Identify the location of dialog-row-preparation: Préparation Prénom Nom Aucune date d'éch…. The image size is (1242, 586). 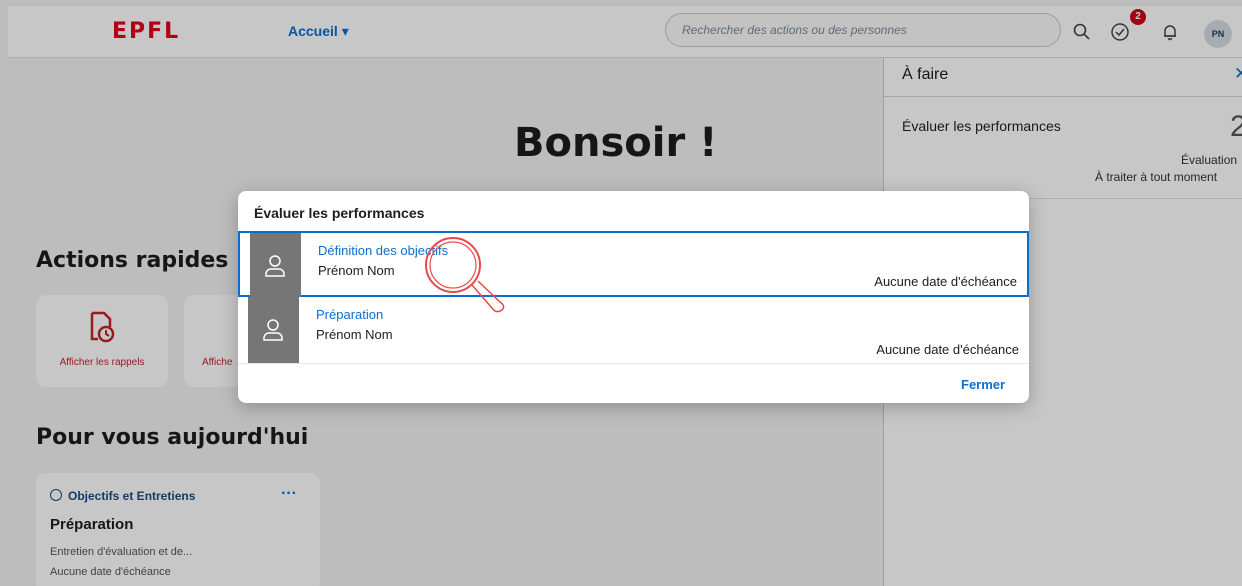
(633, 330).